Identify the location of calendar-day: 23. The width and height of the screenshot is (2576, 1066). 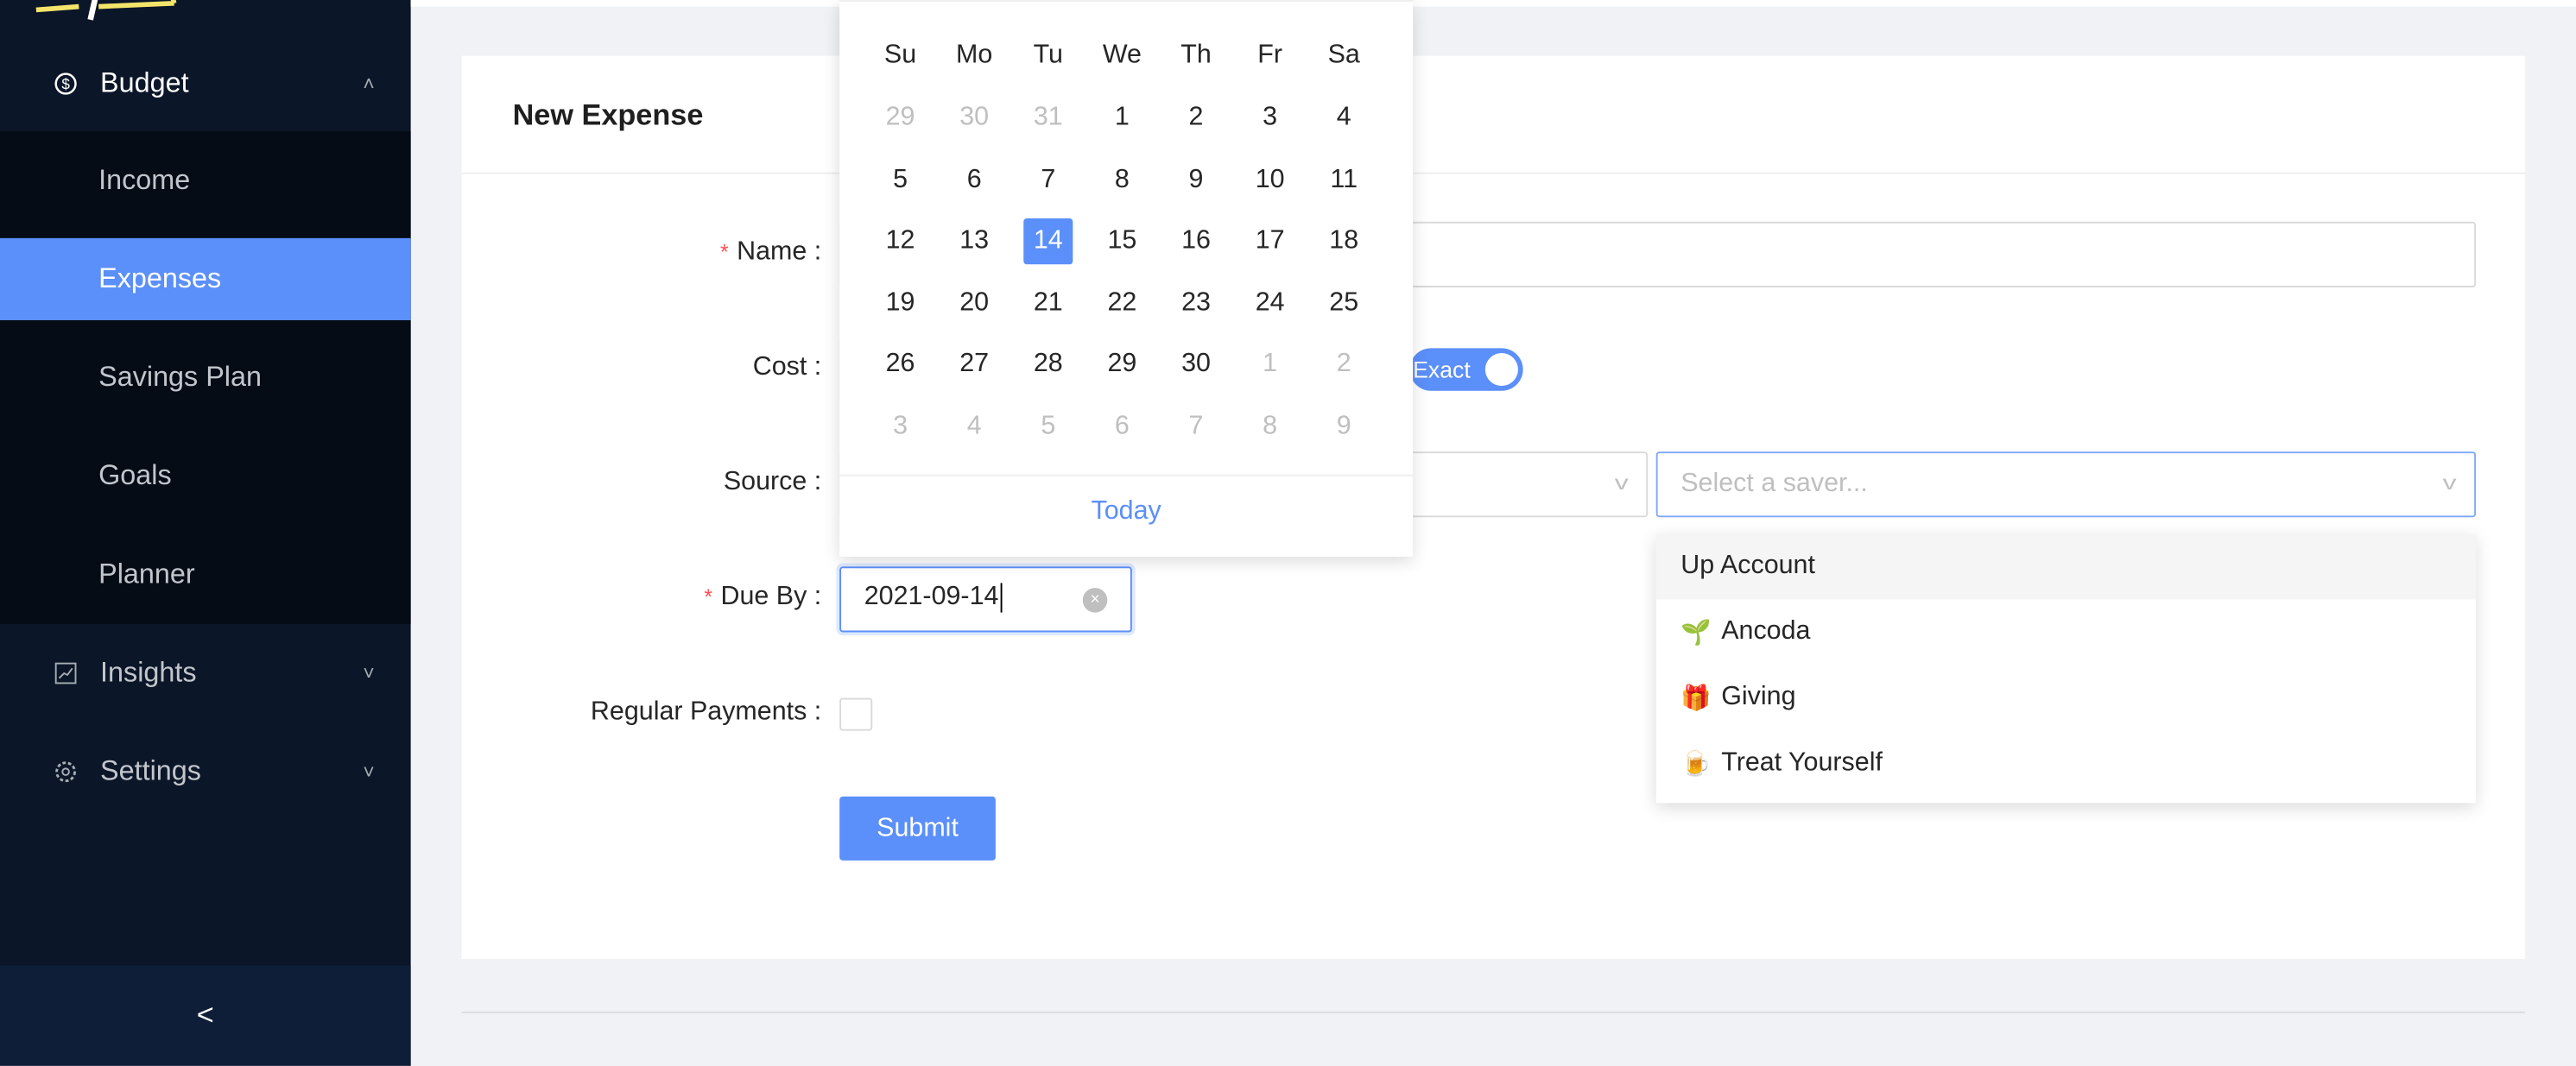
(1195, 303).